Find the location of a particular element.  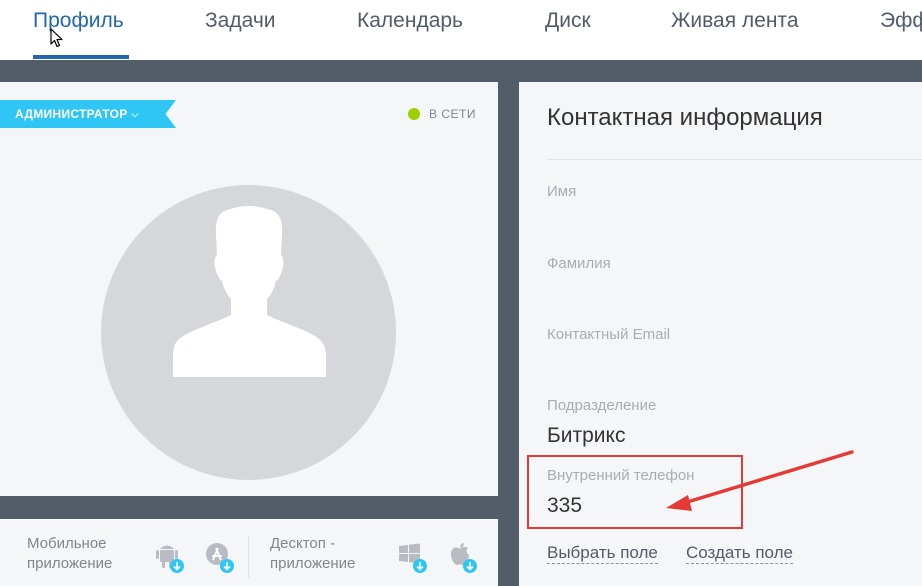

online-dot-icon is located at coordinates (414, 114).